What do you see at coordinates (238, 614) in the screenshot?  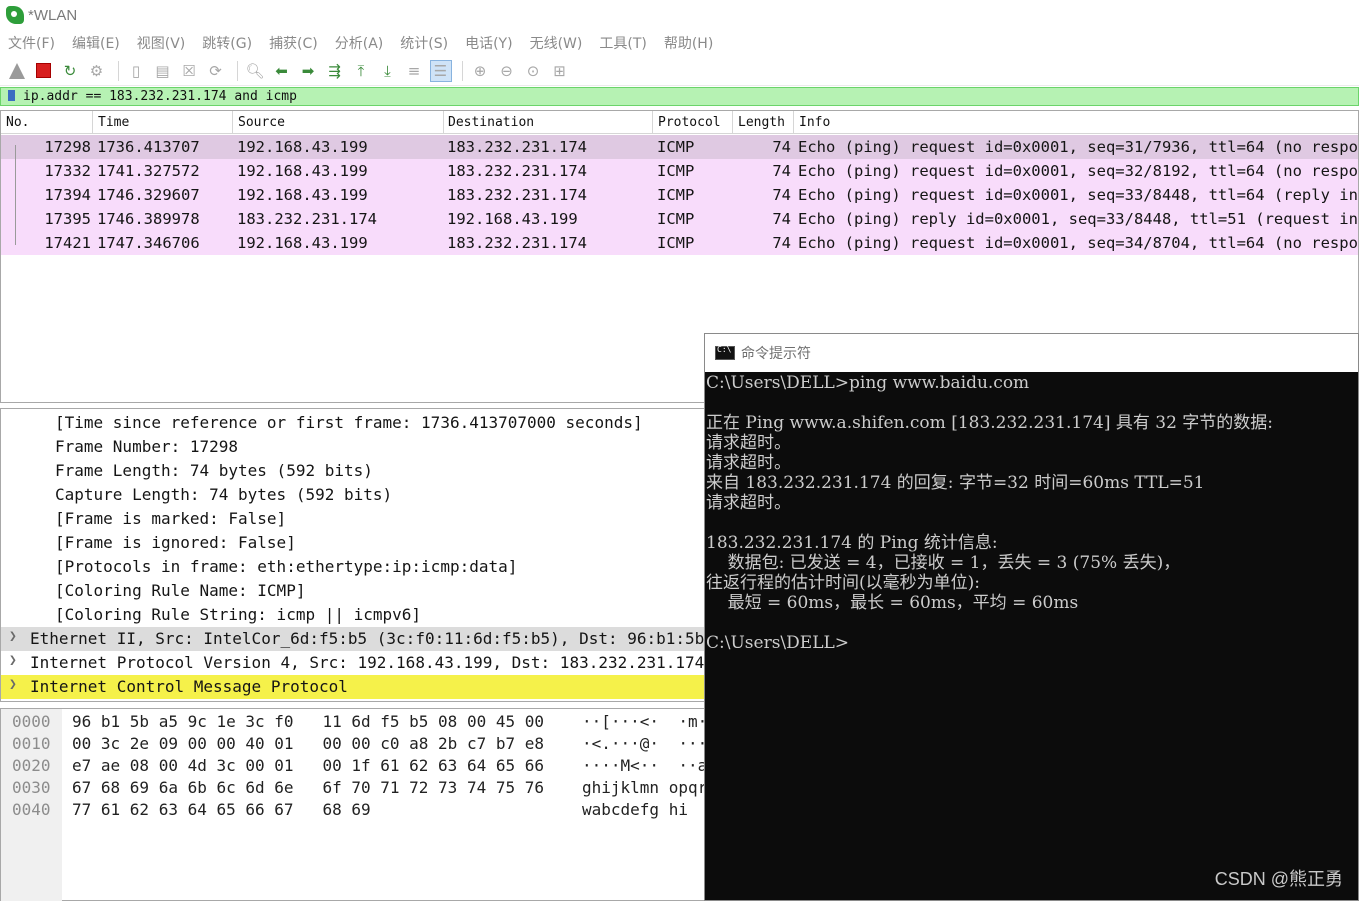 I see `detail-line: [Coloring Rule String: icmp || icmpv6]` at bounding box center [238, 614].